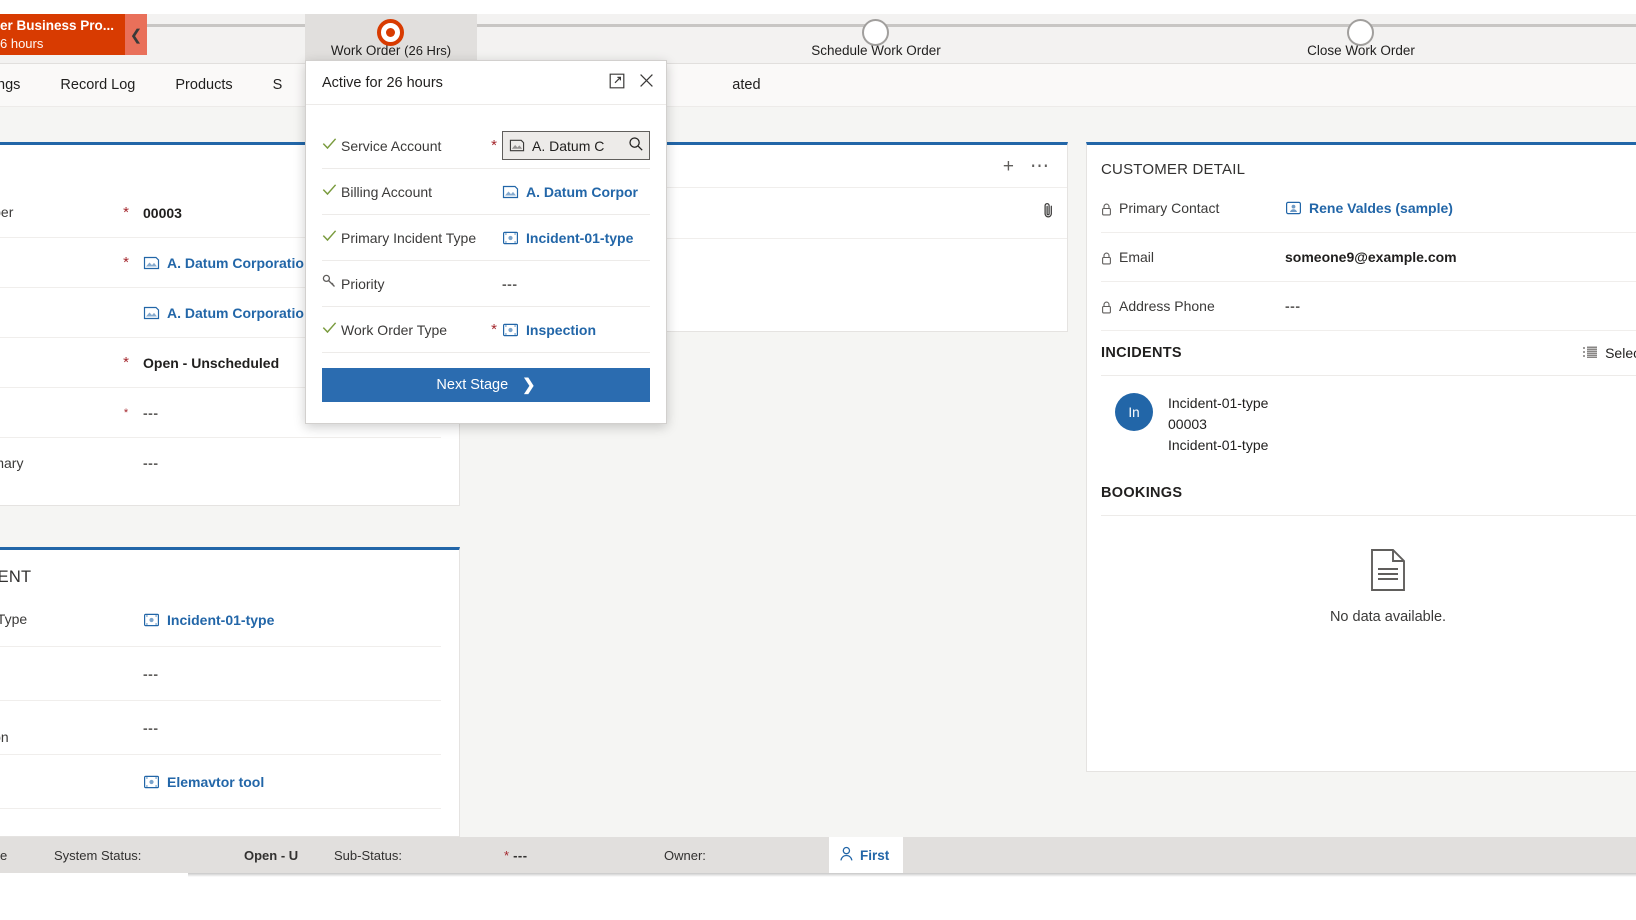 The width and height of the screenshot is (1636, 920). Describe the element at coordinates (97, 85) in the screenshot. I see `tab-record-log: Record Log` at that location.